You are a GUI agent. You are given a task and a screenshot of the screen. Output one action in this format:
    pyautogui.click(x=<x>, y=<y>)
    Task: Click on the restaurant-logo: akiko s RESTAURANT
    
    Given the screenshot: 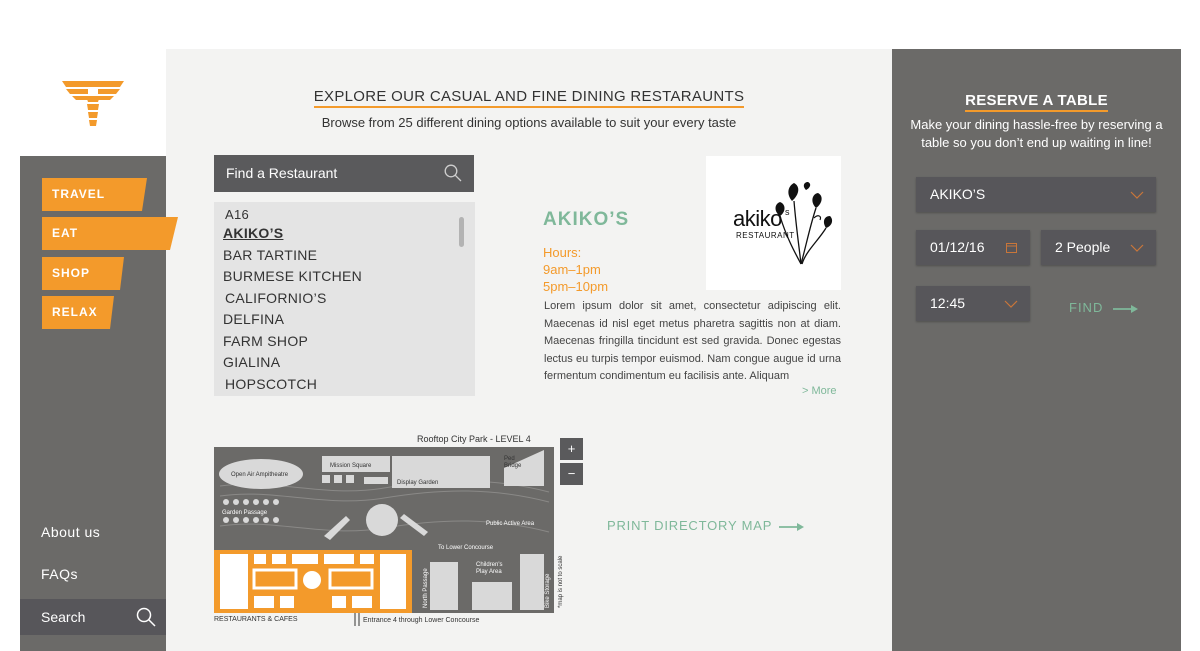 What is the action you would take?
    pyautogui.click(x=773, y=223)
    